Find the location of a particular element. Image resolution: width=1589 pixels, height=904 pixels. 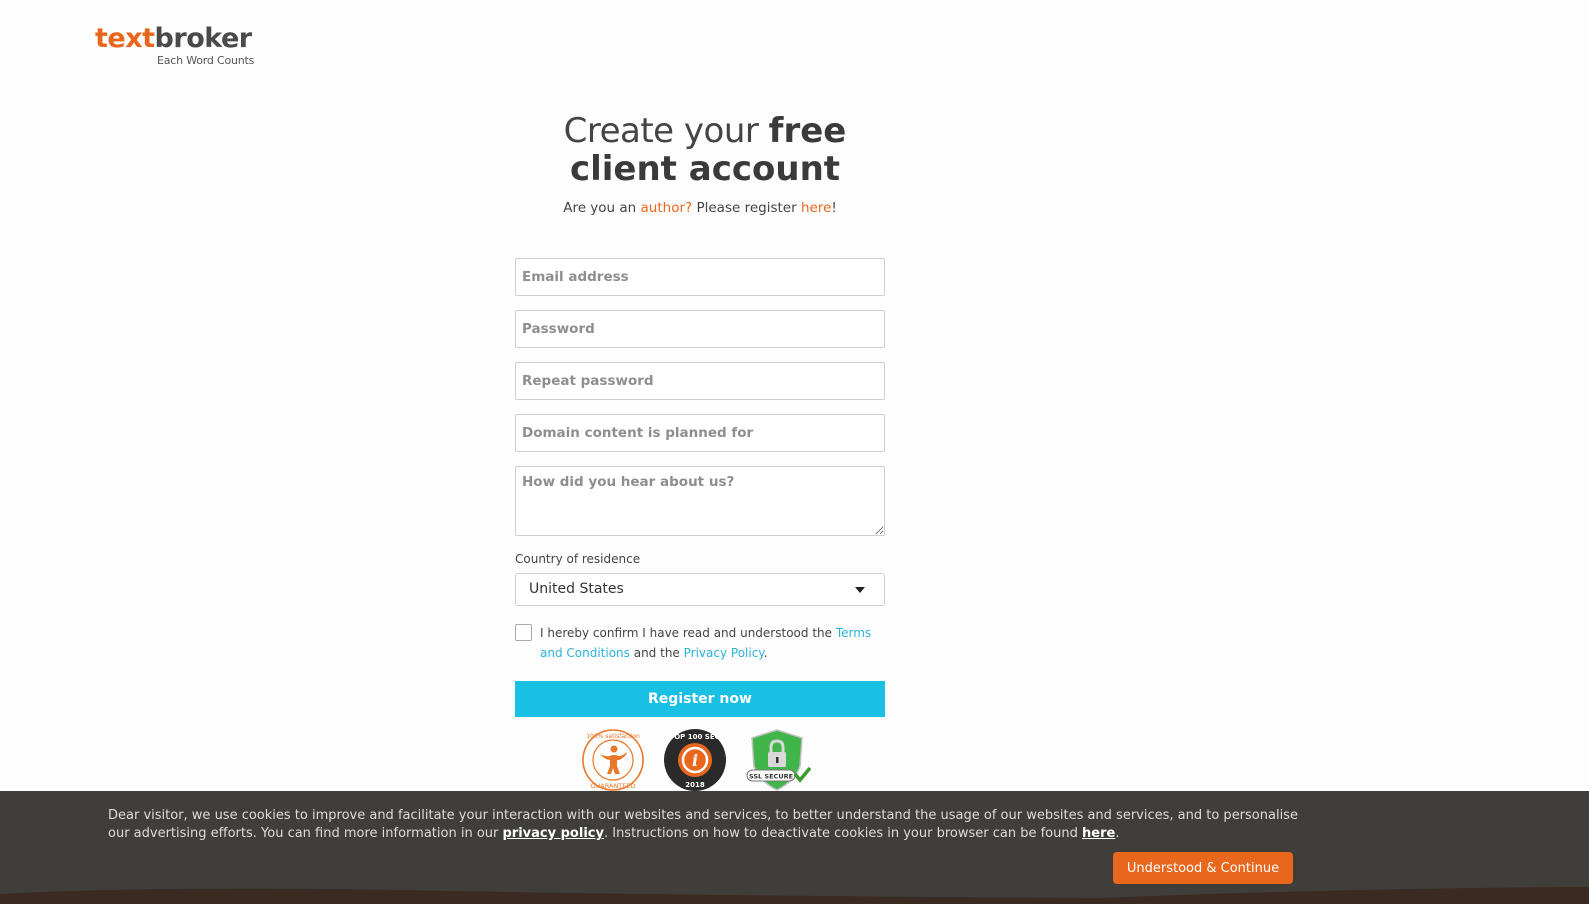

logo-tagline: Each Word Counts is located at coordinates (206, 60).